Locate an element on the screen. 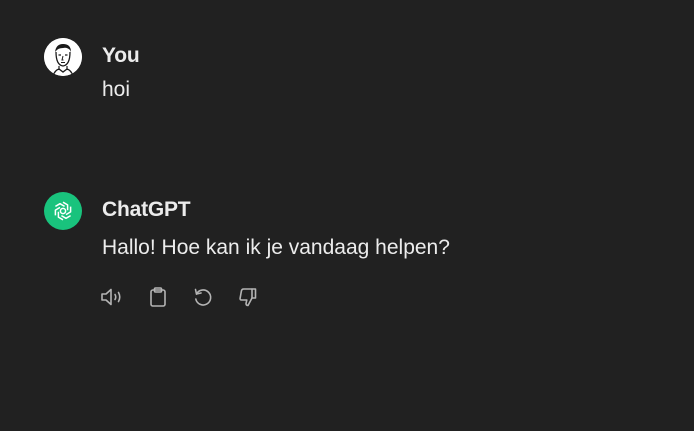 Image resolution: width=694 pixels, height=431 pixels. openai-logo-icon is located at coordinates (63, 211).